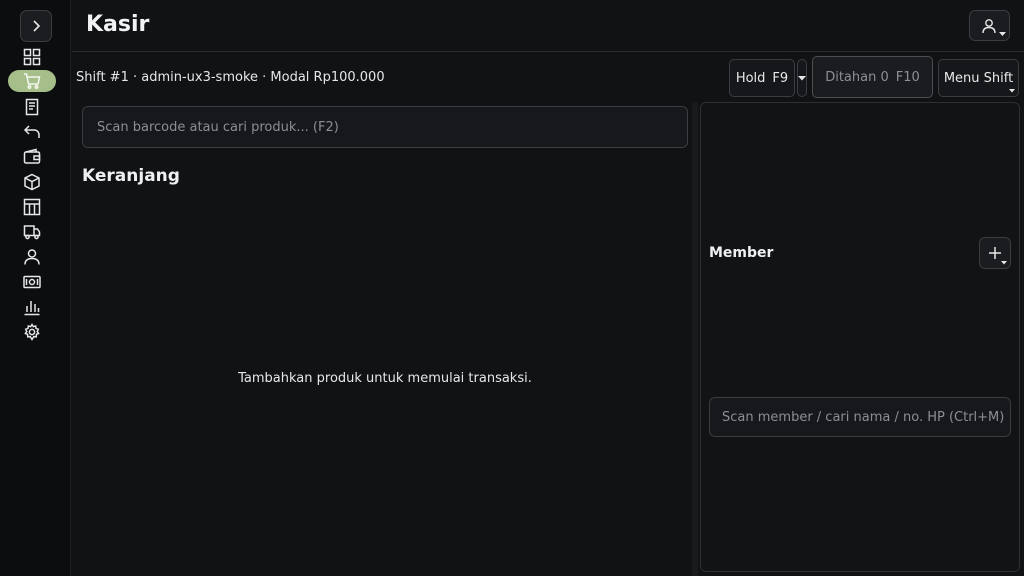 Image resolution: width=1024 pixels, height=576 pixels. I want to click on user-menu-button, so click(989, 25).